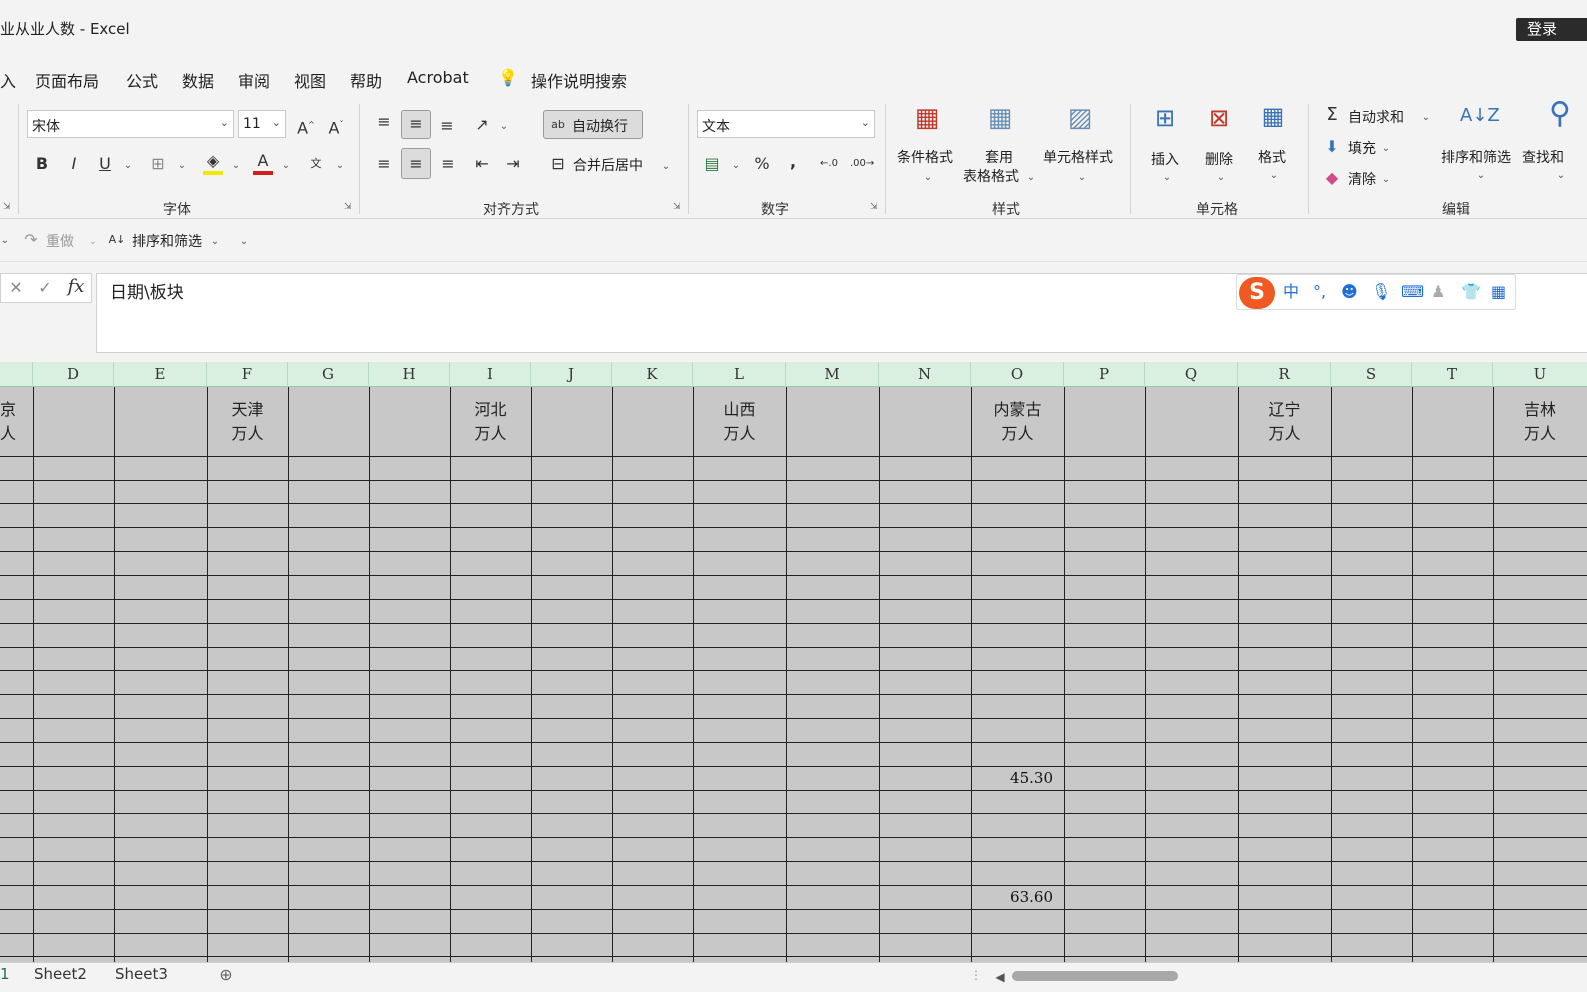  I want to click on find-select-label: 查找和, so click(1543, 157).